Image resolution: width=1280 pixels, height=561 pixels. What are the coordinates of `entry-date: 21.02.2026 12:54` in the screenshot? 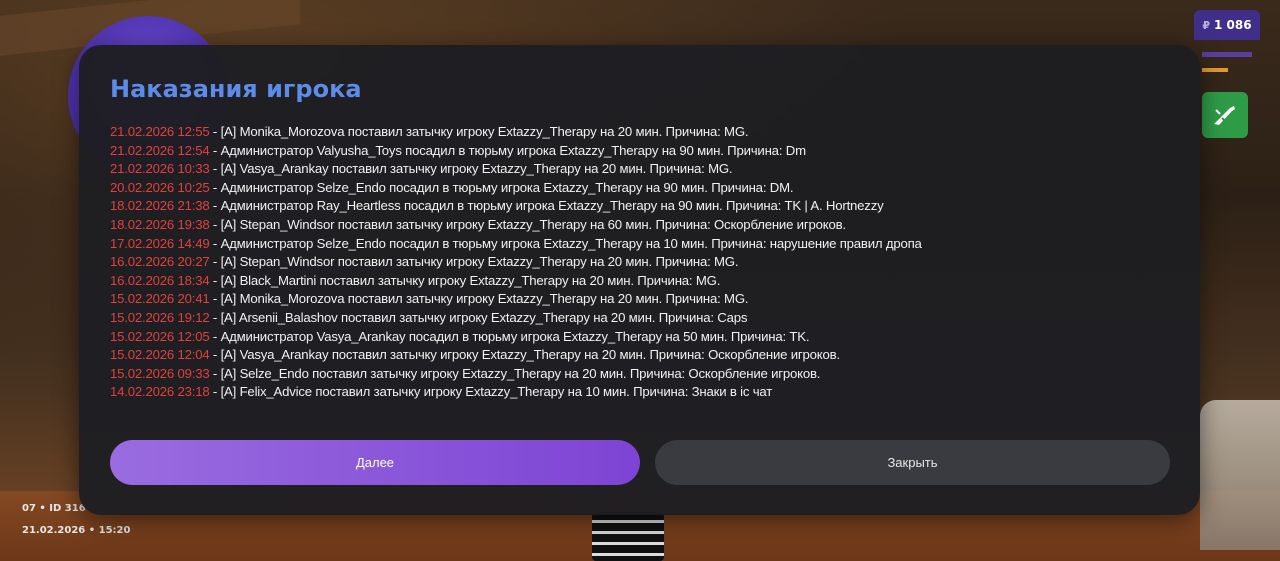 It's located at (160, 150).